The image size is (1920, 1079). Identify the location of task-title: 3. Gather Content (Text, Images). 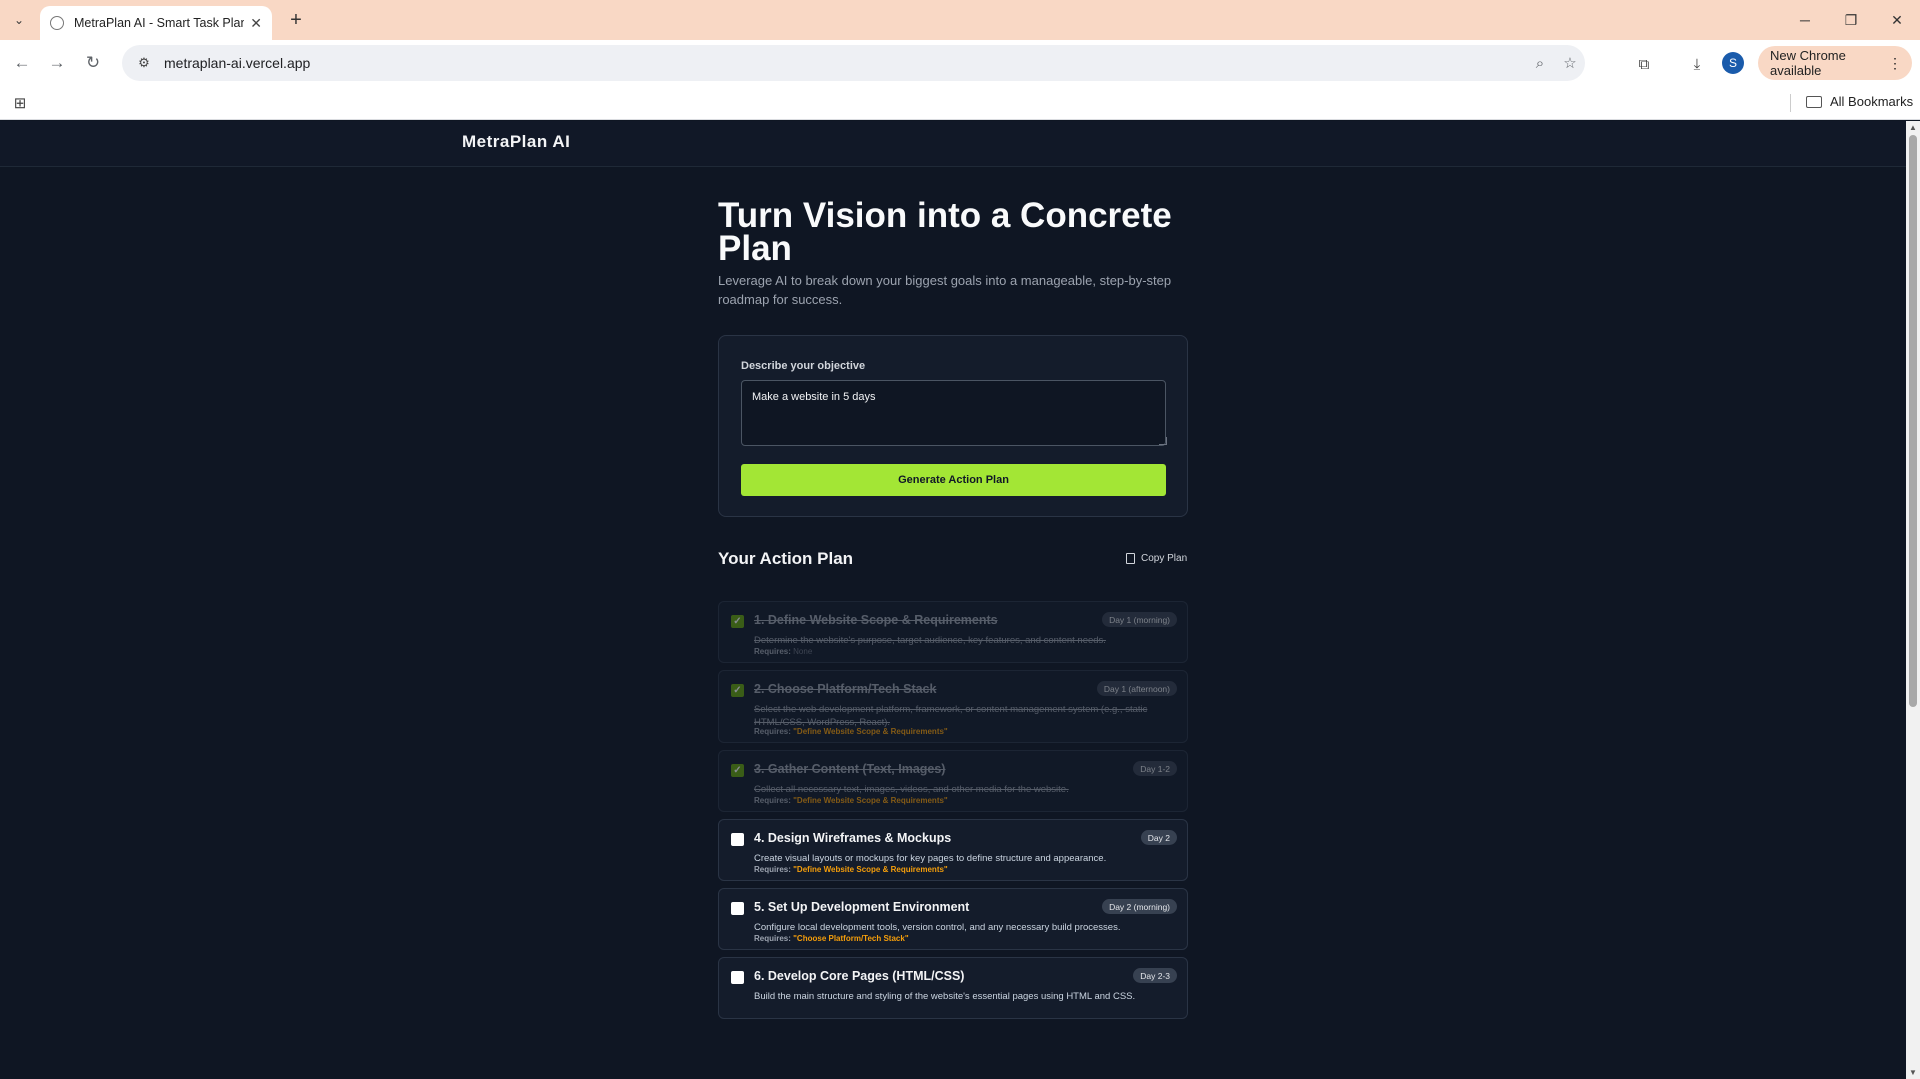
(850, 769).